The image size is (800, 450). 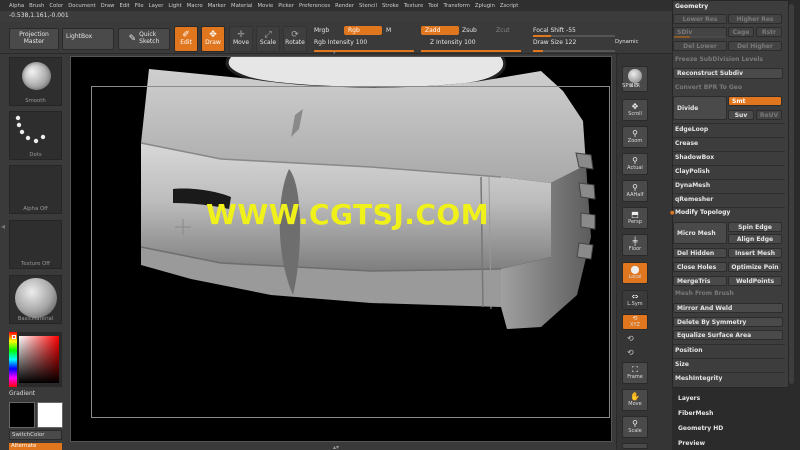 I want to click on reconstruct-subdiv-button: Reconstruct Subdiv, so click(x=728, y=73).